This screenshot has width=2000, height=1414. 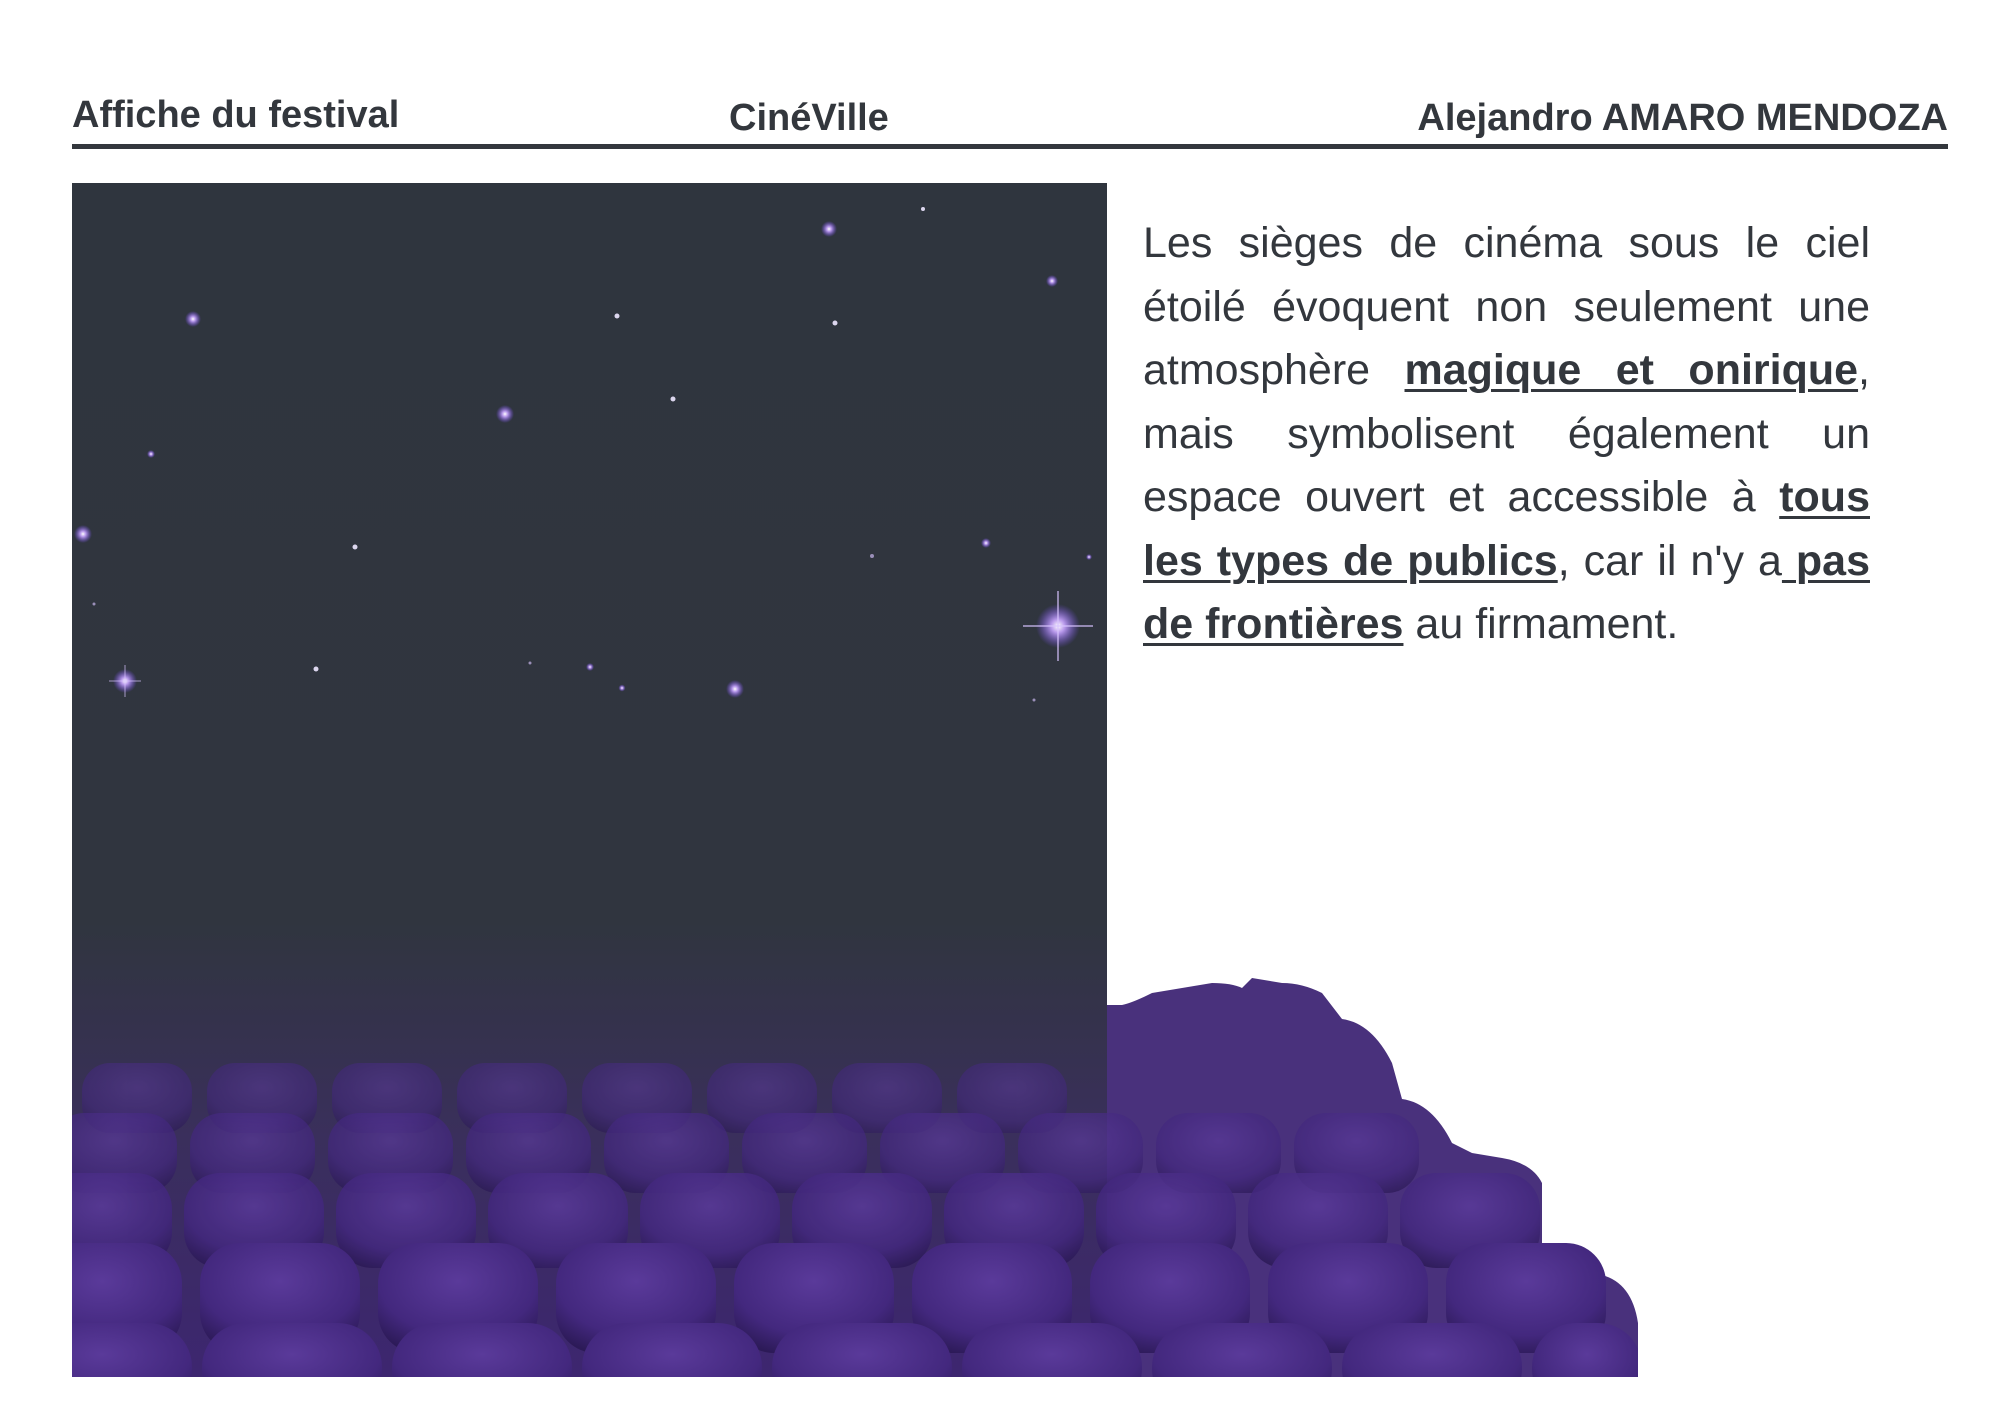 What do you see at coordinates (1541, 624) in the screenshot?
I see `description-part-4: au firmament.` at bounding box center [1541, 624].